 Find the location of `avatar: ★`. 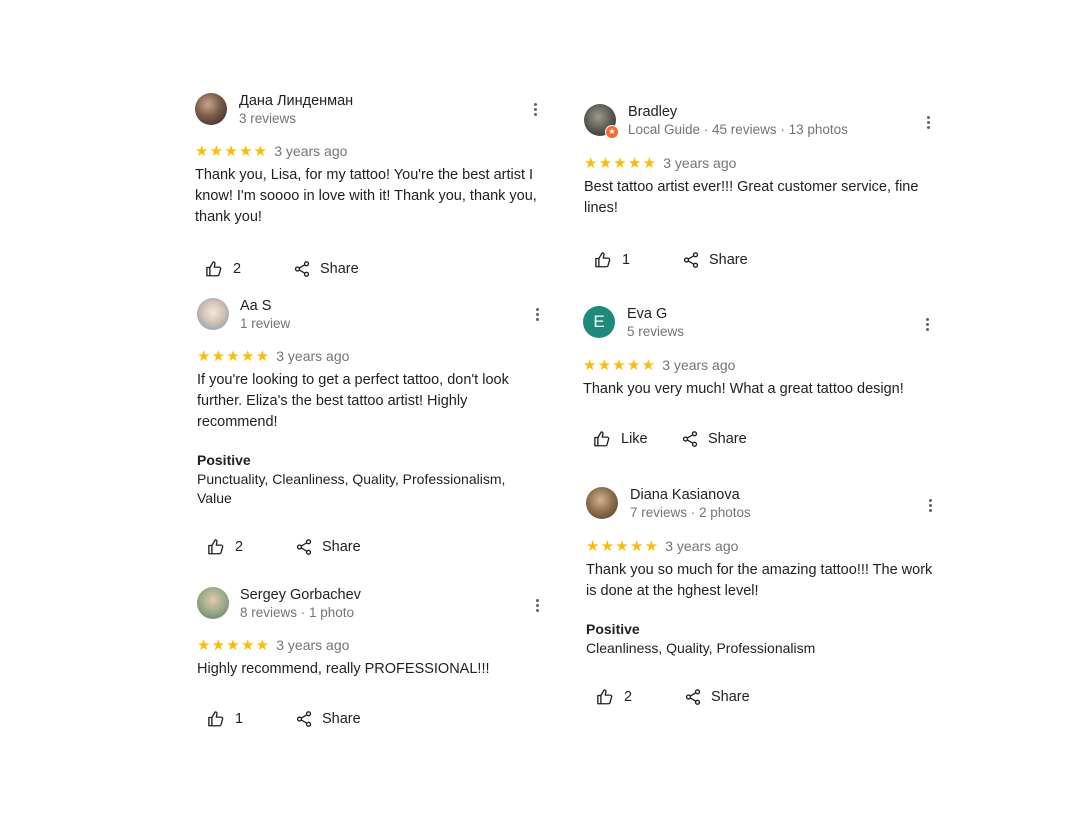

avatar: ★ is located at coordinates (601, 121).